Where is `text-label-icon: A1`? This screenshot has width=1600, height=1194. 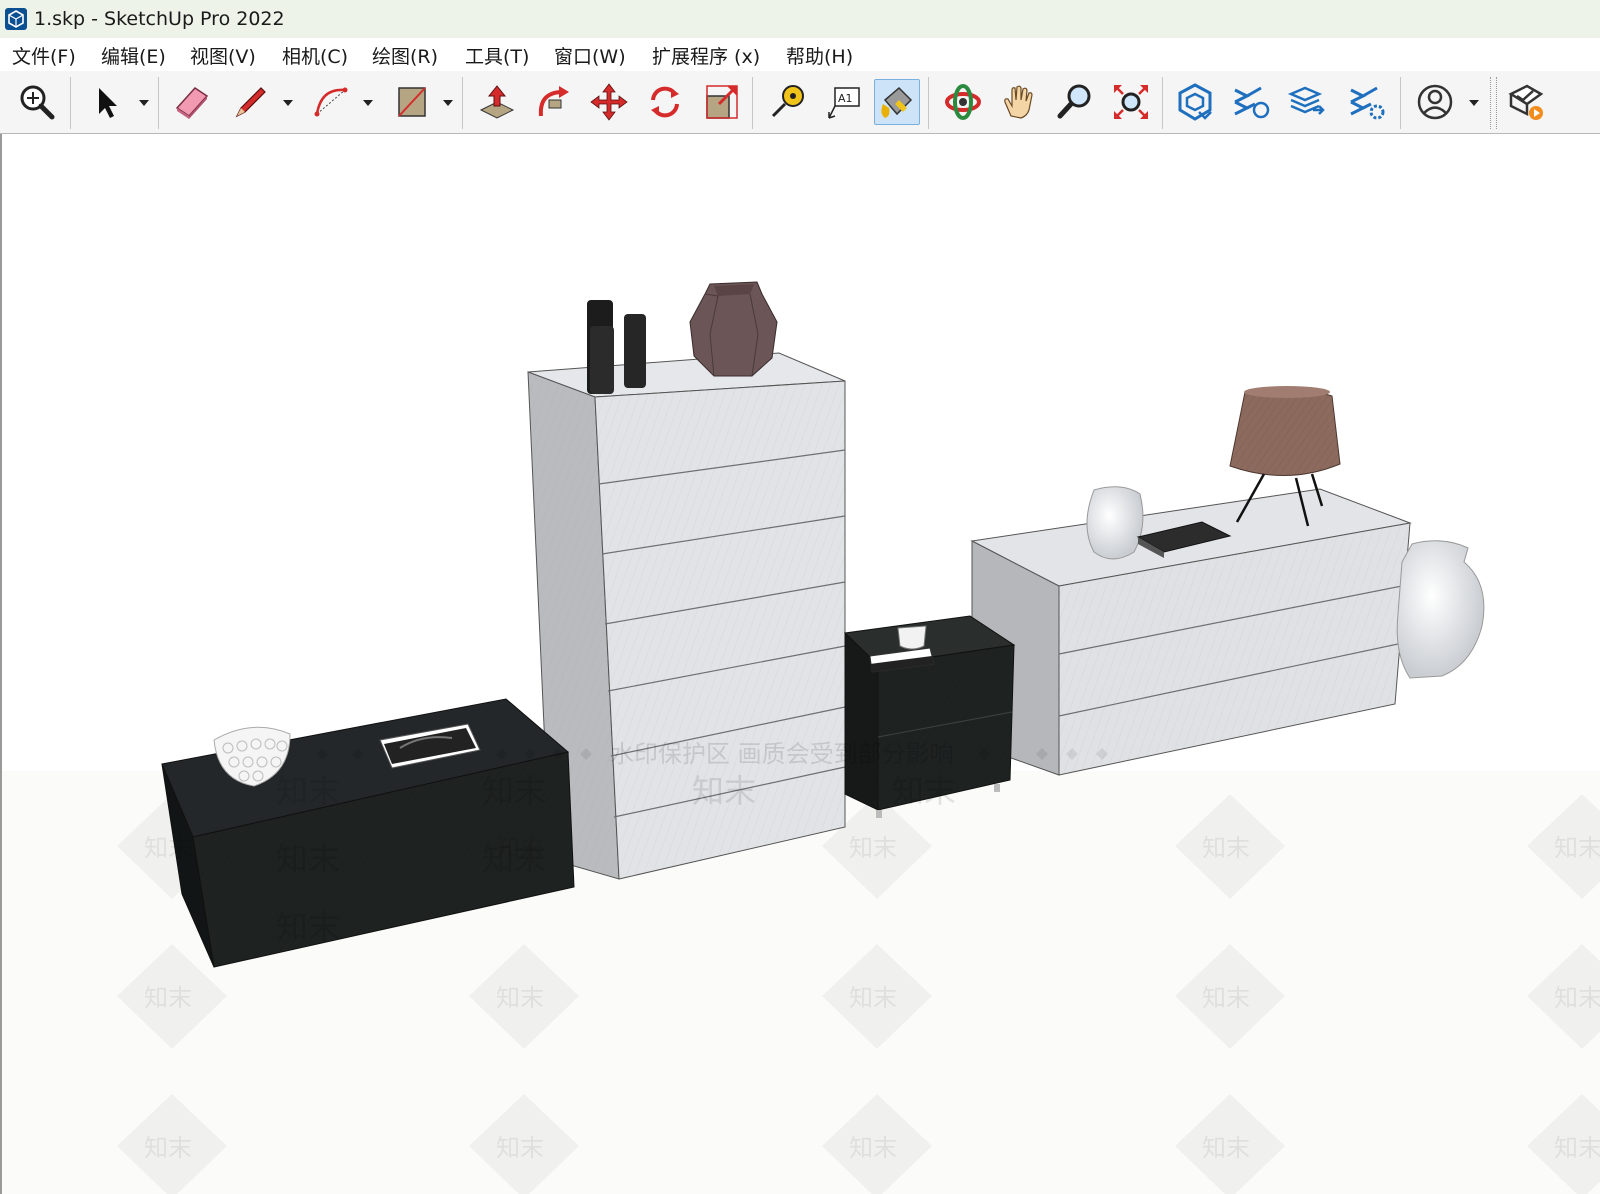
text-label-icon: A1 is located at coordinates (843, 102).